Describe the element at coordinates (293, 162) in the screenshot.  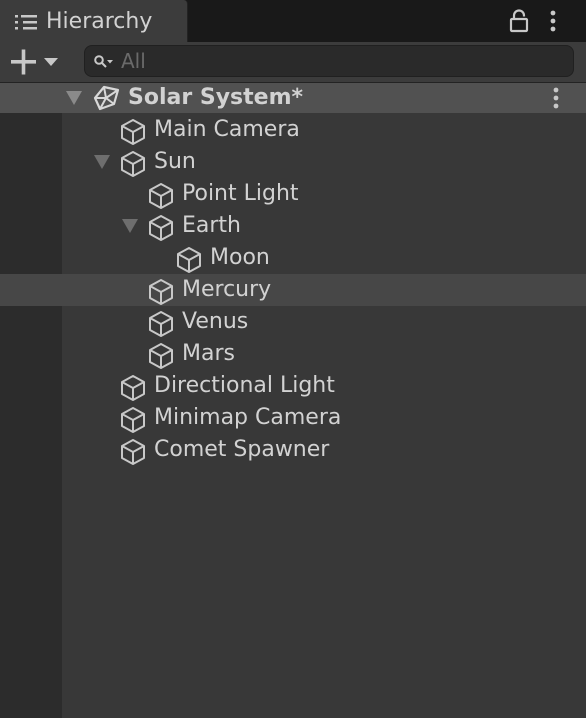
I see `tree-item-row: Sun` at that location.